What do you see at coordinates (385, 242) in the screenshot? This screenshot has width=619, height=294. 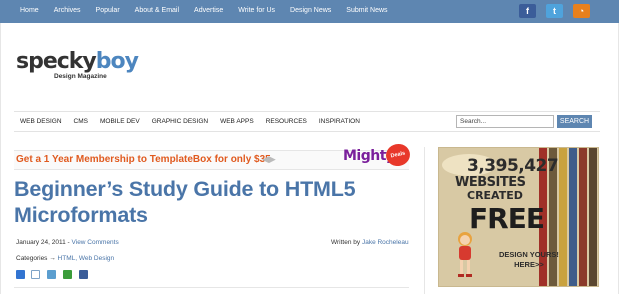 I see `author-link: Jake Rocheleau` at bounding box center [385, 242].